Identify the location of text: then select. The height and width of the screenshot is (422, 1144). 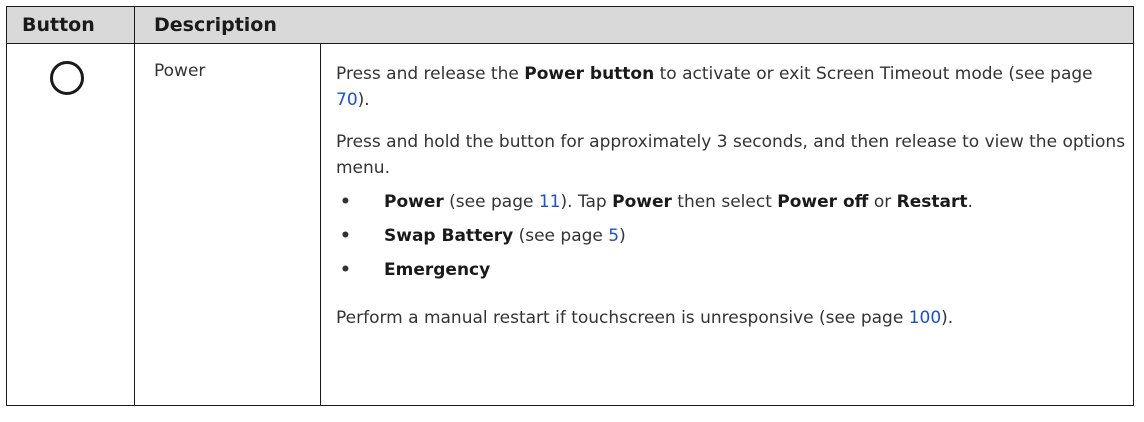
(724, 202).